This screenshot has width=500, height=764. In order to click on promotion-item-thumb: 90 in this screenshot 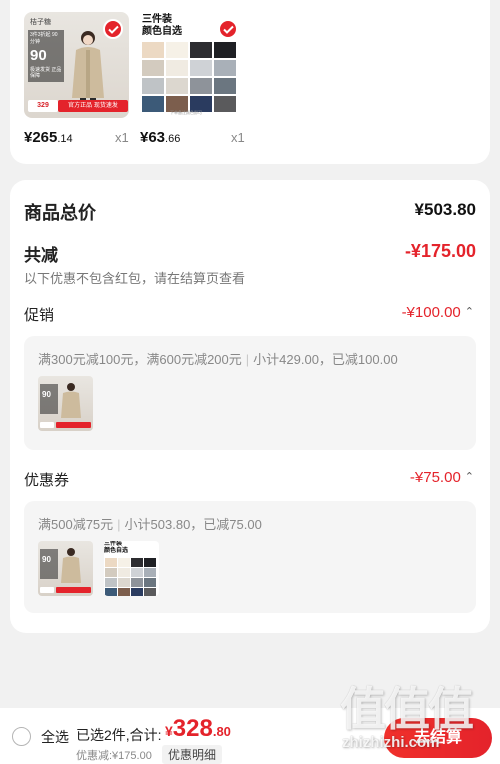, I will do `click(65, 403)`.